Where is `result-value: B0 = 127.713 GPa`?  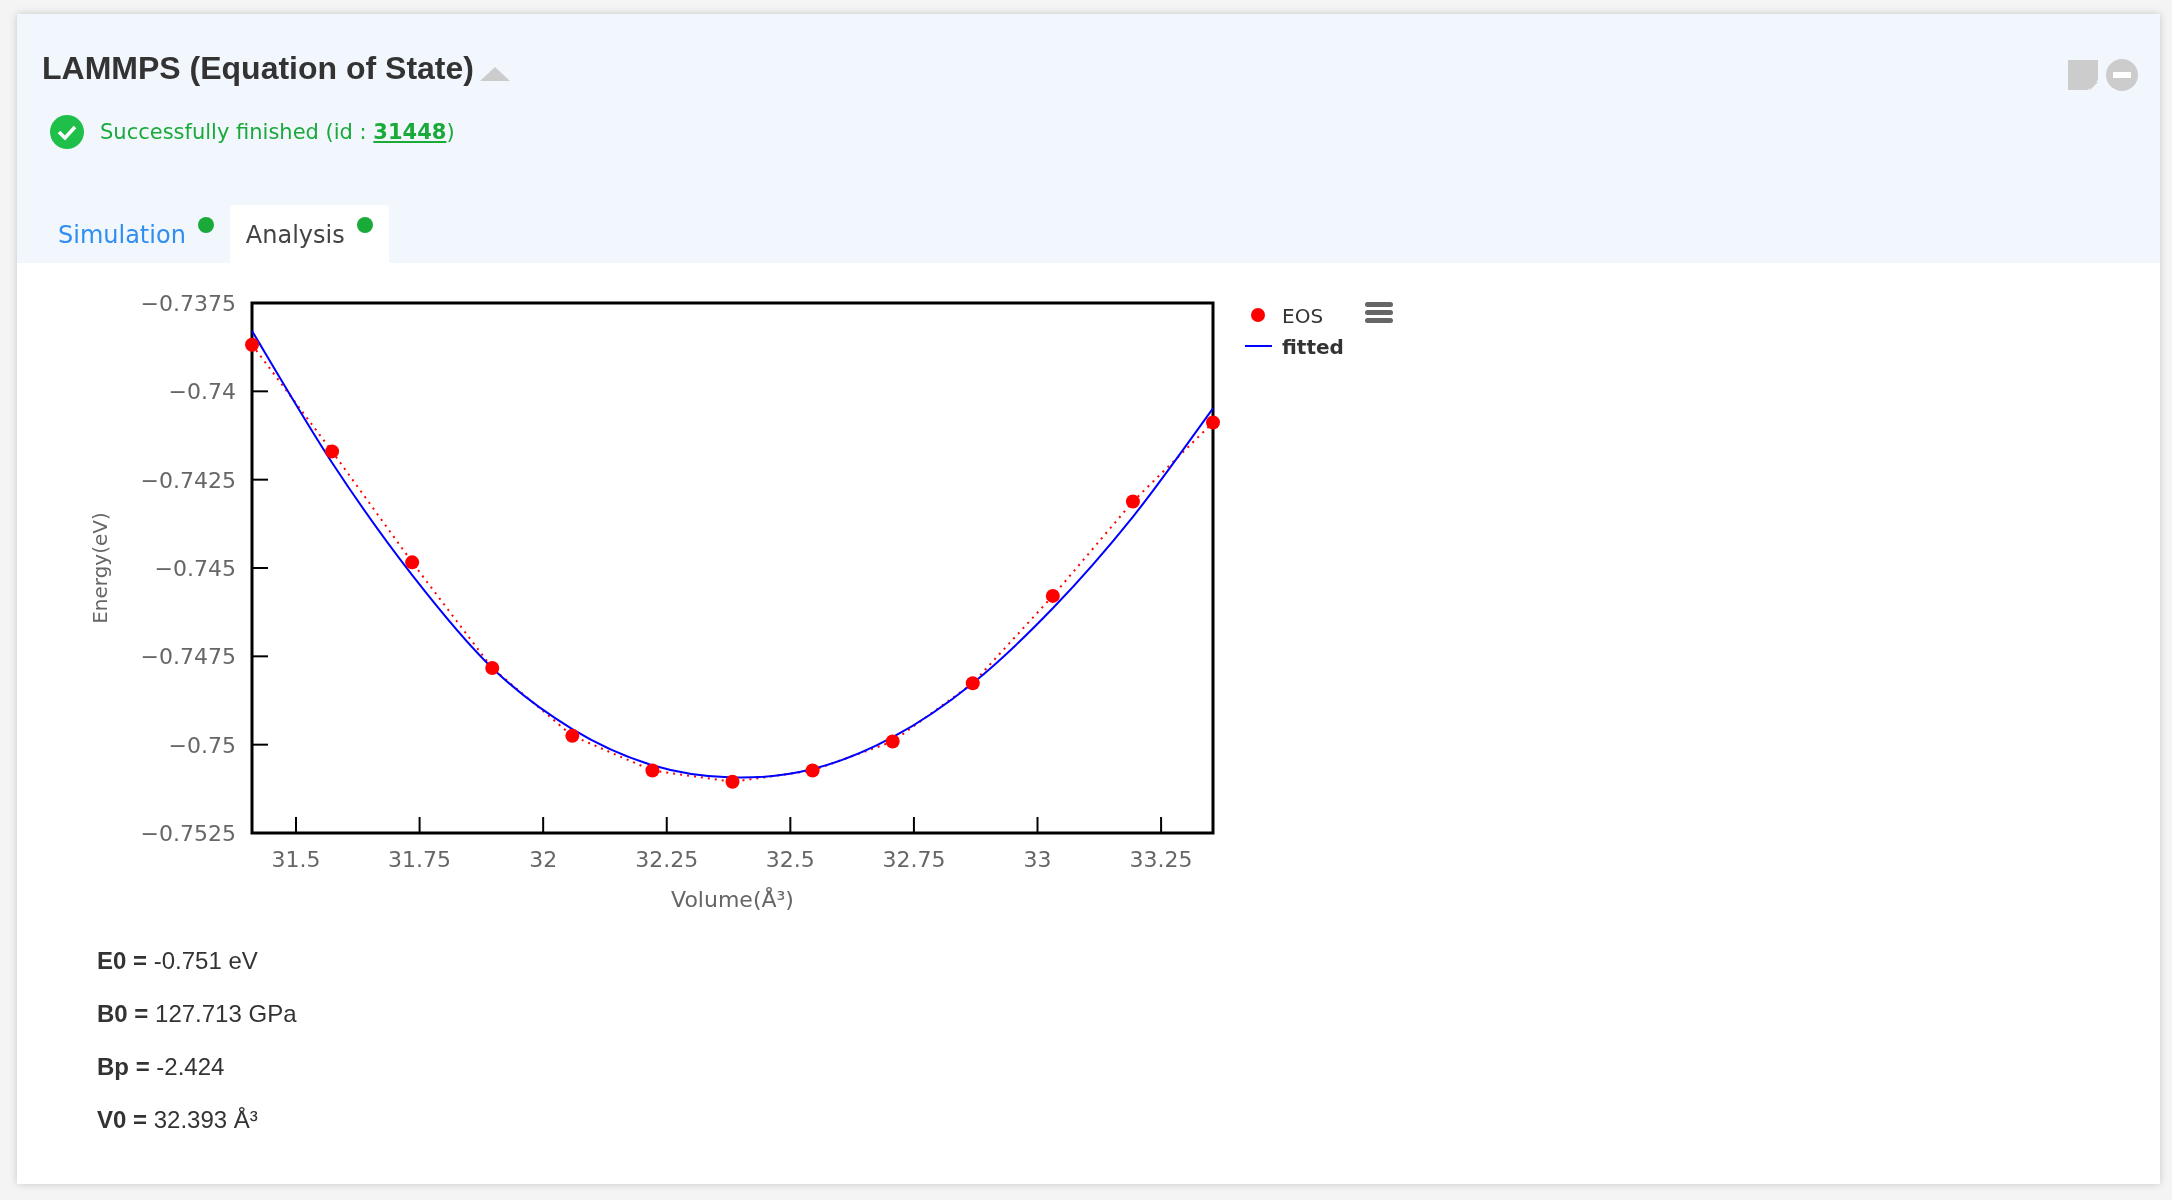
result-value: B0 = 127.713 GPa is located at coordinates (197, 1014).